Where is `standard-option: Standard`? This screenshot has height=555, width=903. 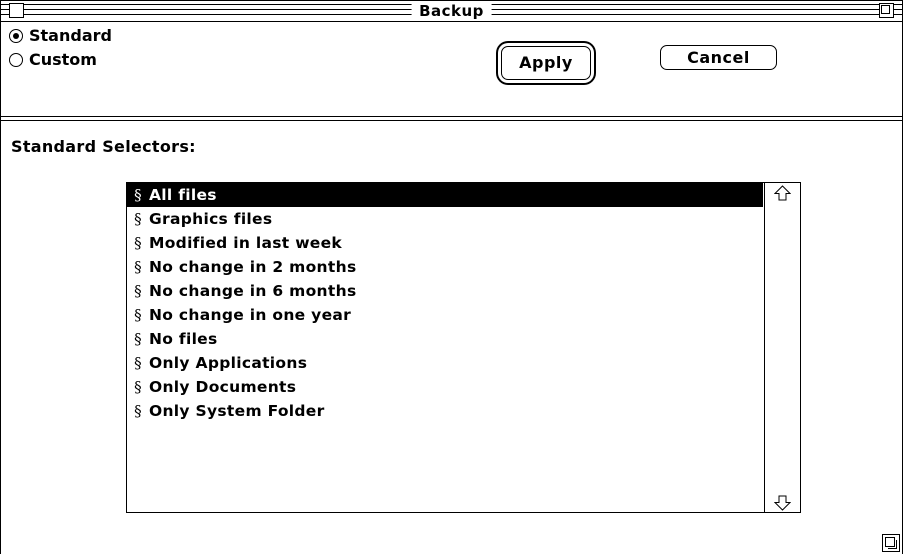
standard-option: Standard is located at coordinates (60, 35).